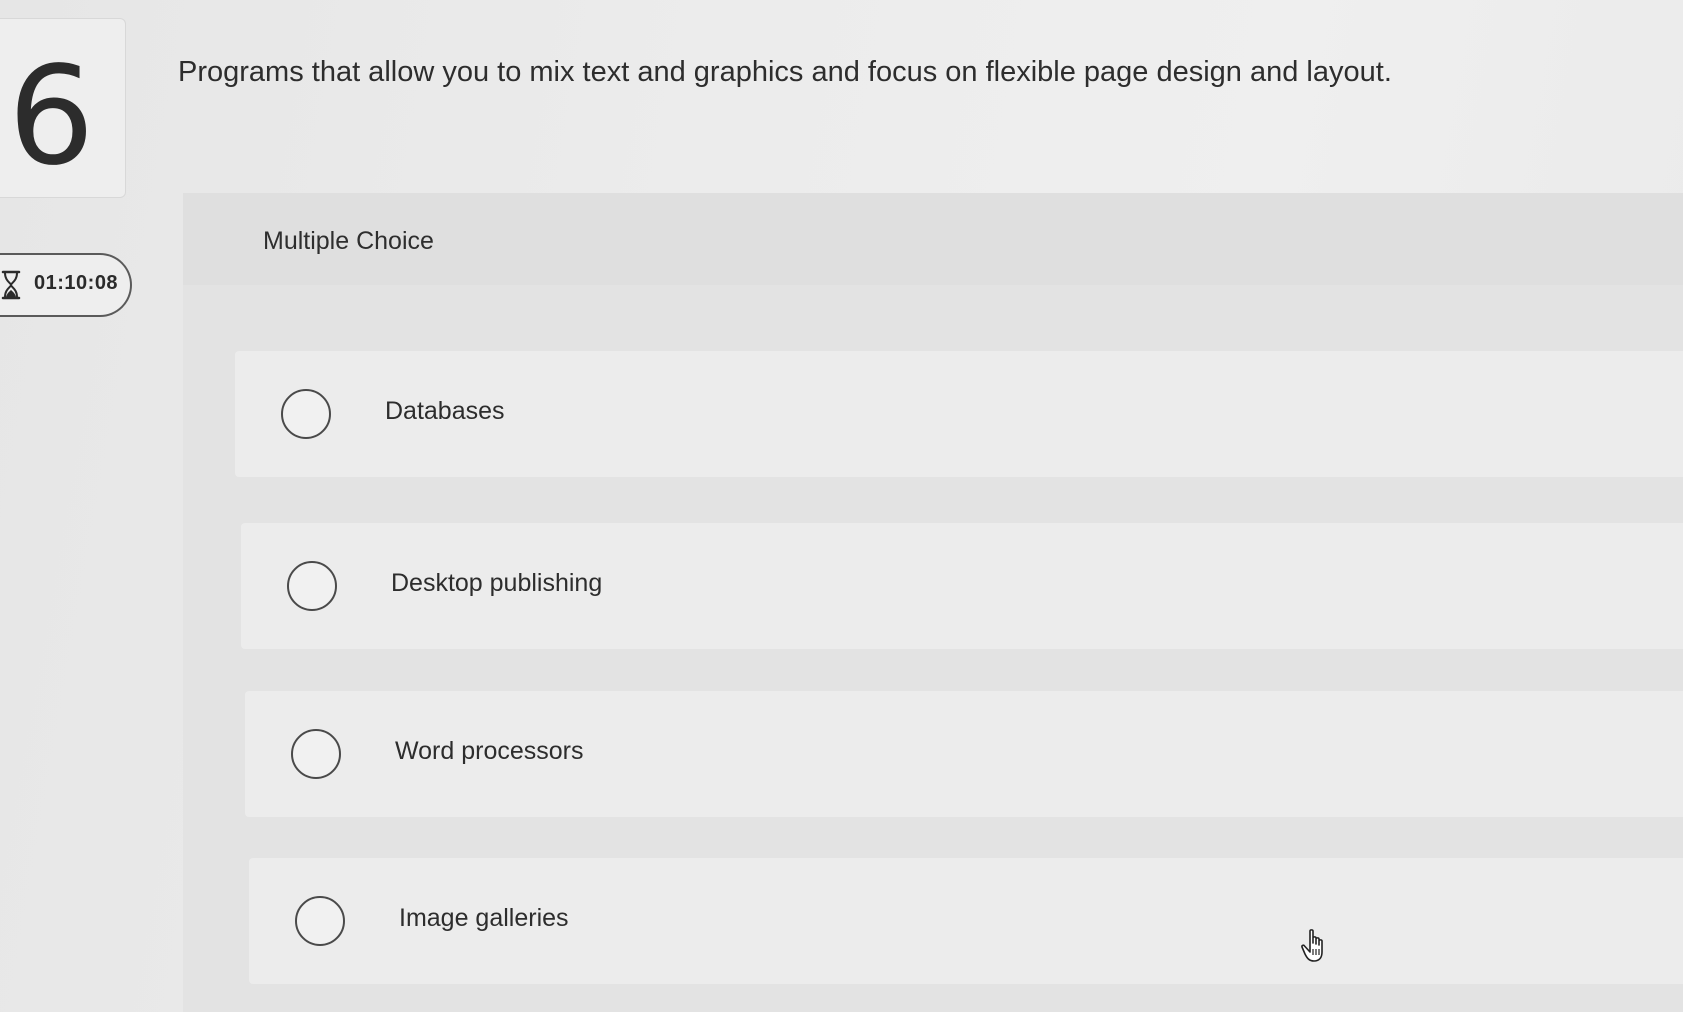  I want to click on answer-option: Image galleries, so click(966, 921).